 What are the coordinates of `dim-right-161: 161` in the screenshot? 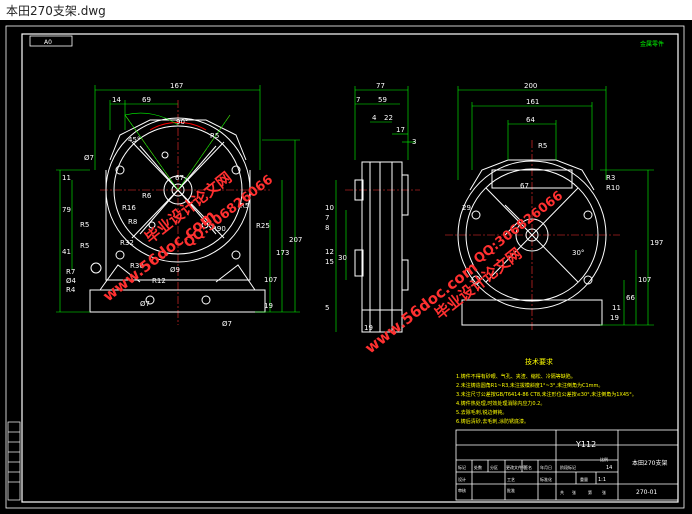 It's located at (532, 102).